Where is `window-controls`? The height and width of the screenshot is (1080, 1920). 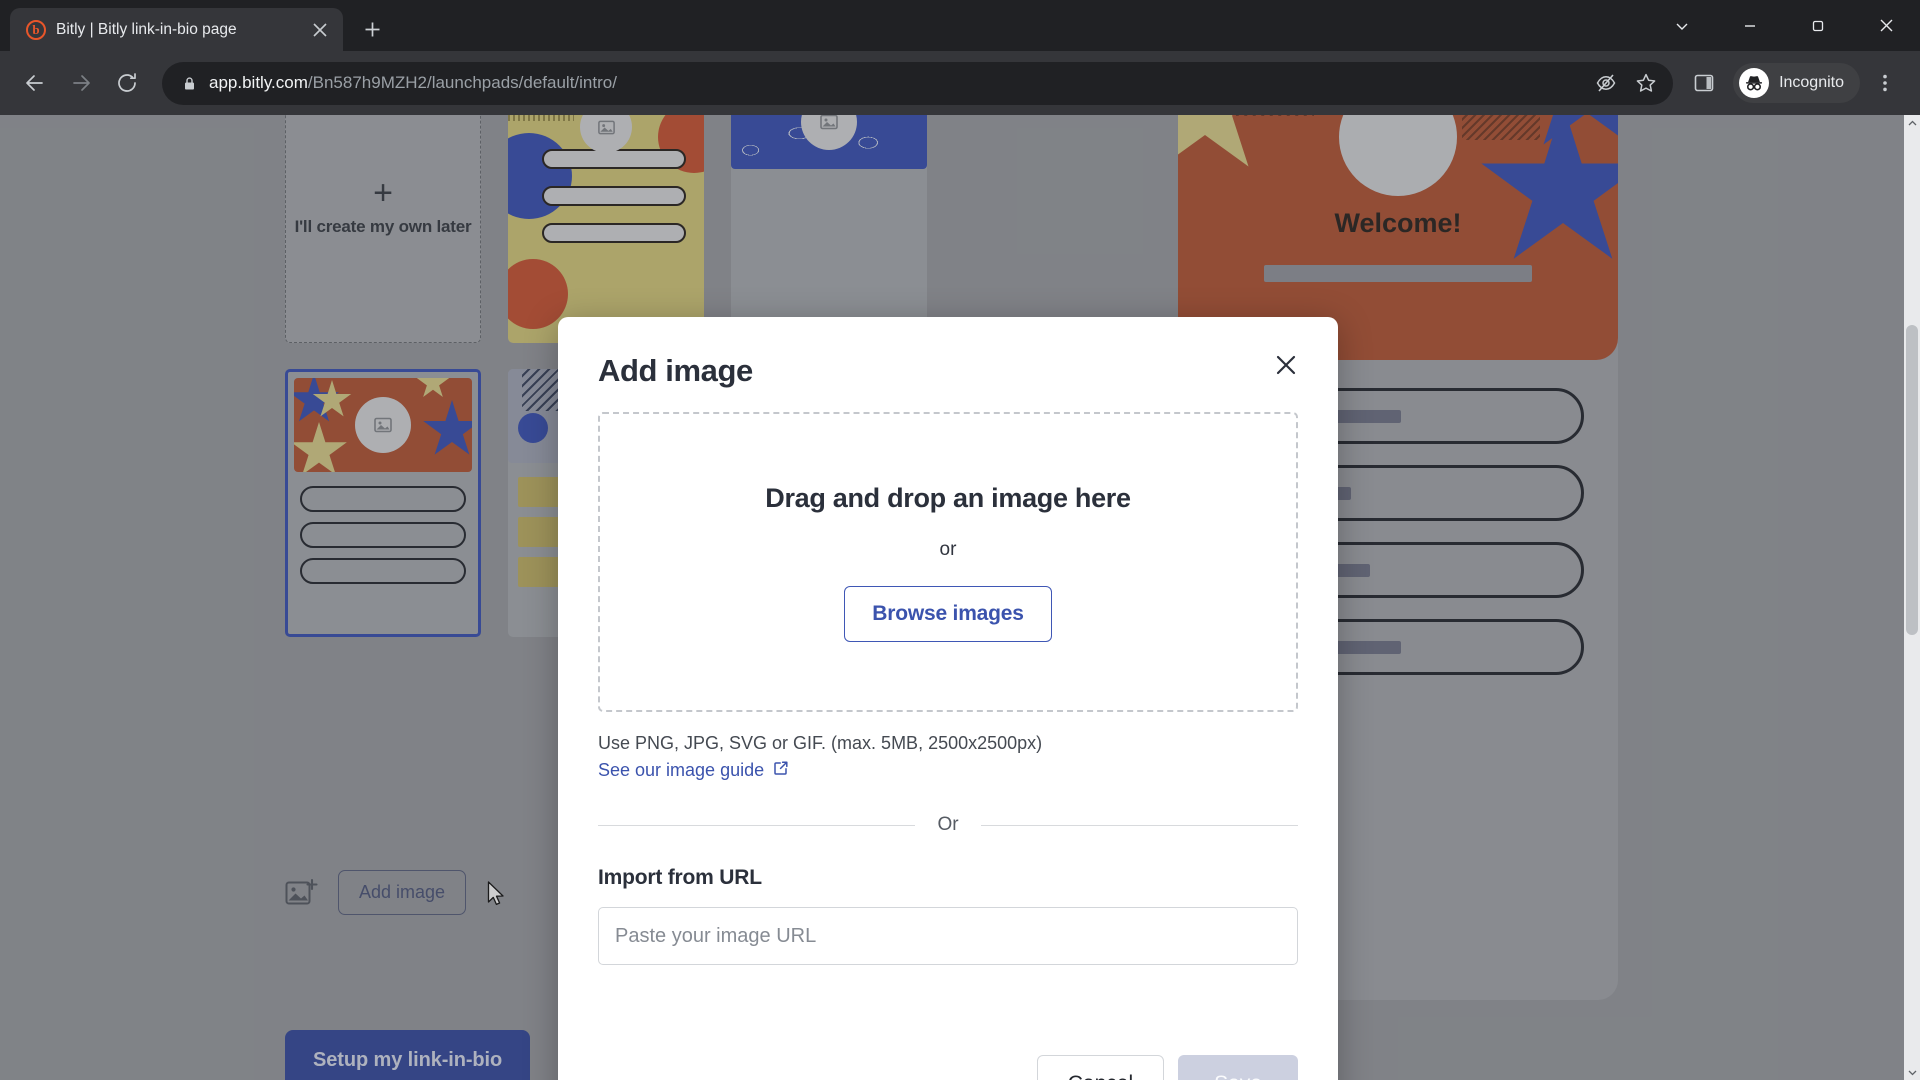 window-controls is located at coordinates (1784, 25).